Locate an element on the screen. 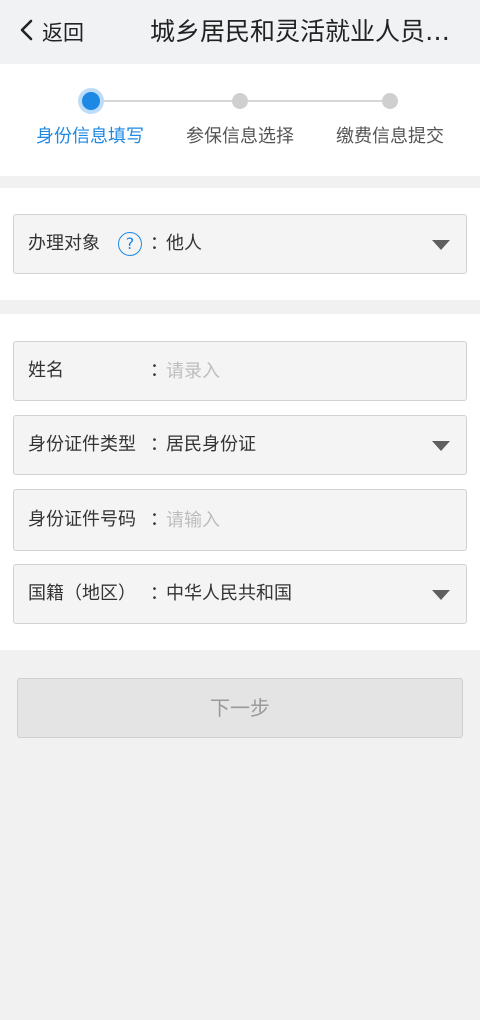  question-circle-icon: ? is located at coordinates (130, 244).